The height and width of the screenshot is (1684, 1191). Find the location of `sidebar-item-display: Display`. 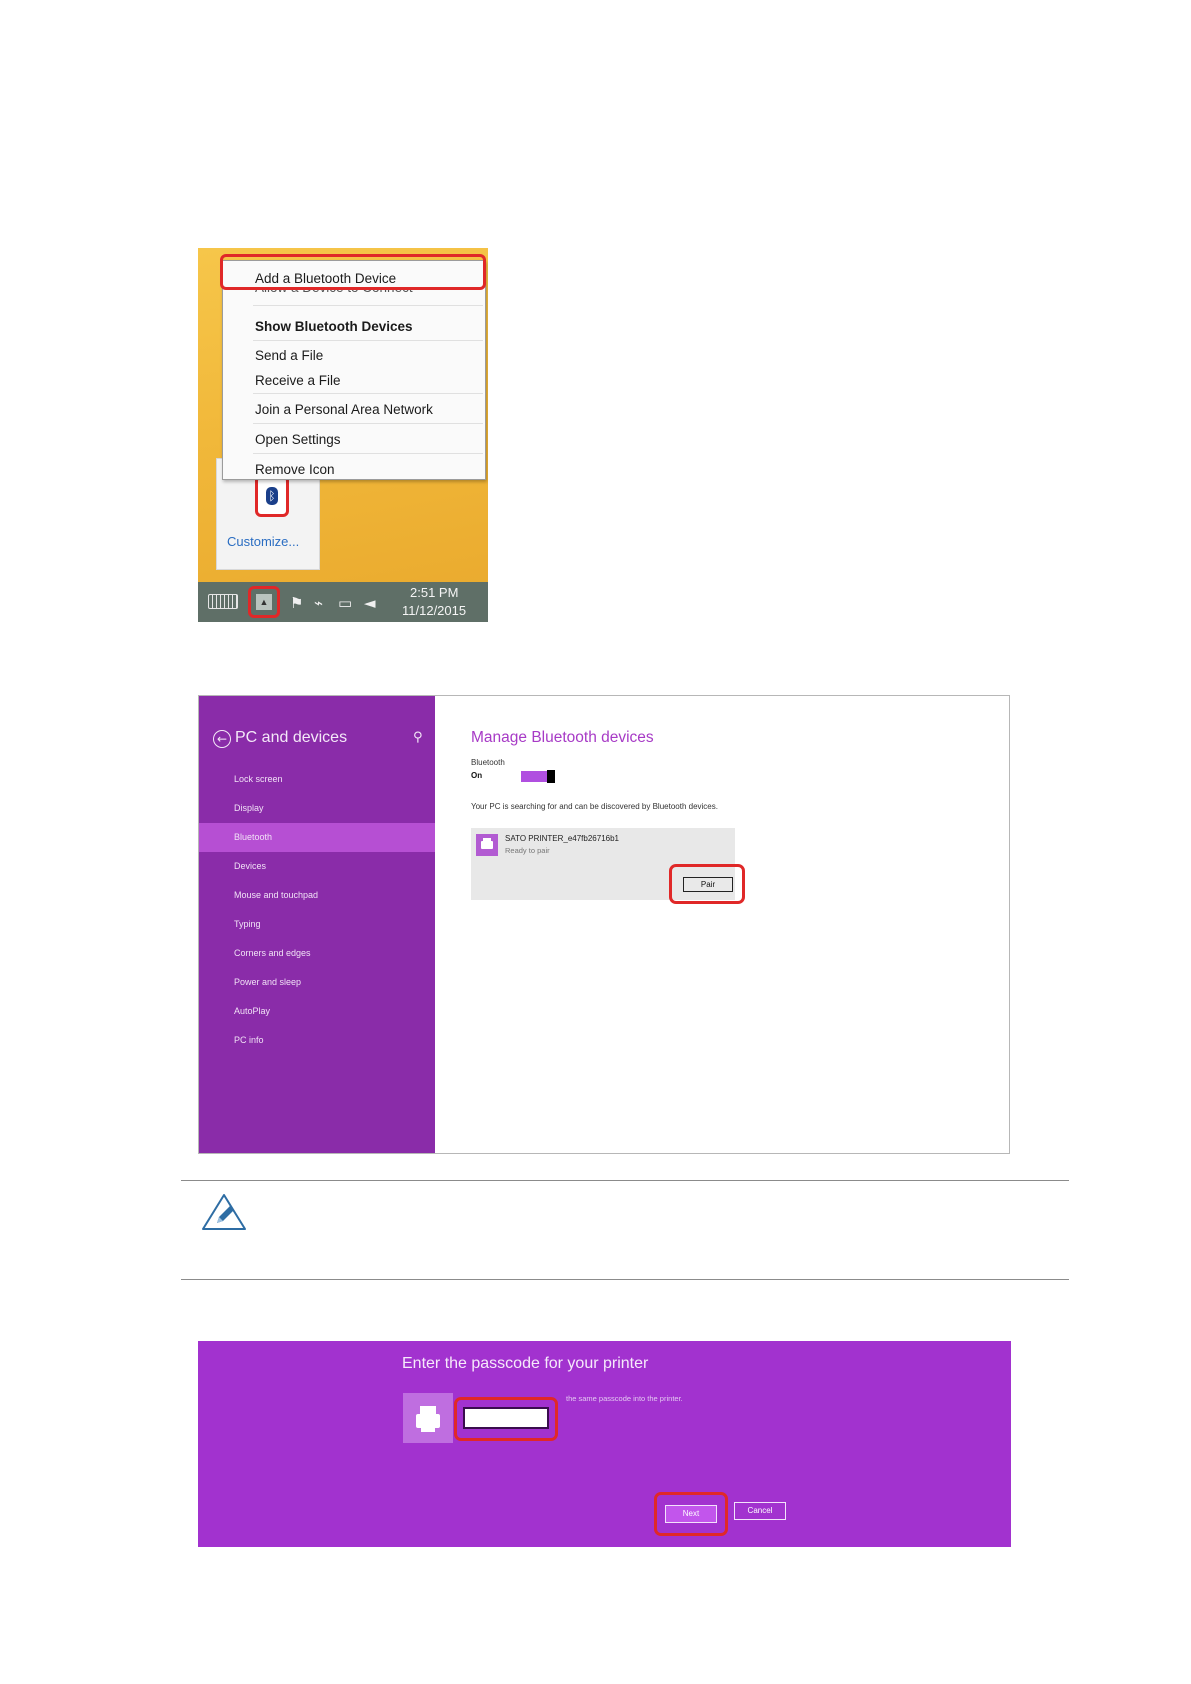

sidebar-item-display: Display is located at coordinates (317, 808).